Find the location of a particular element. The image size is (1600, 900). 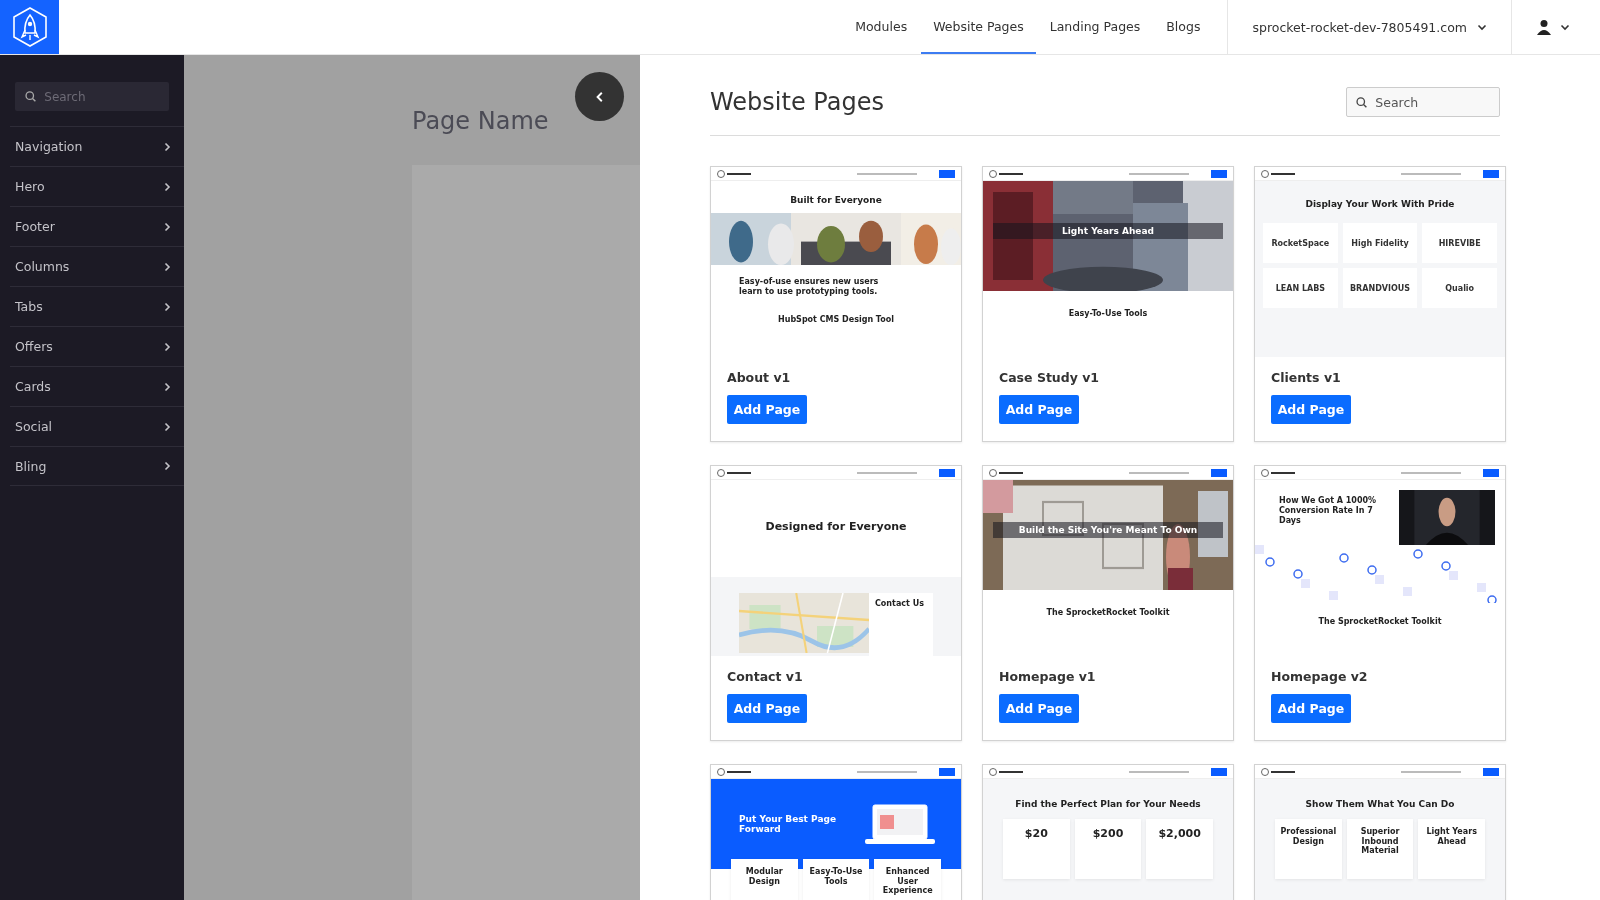

mini-card-title: $2,000 is located at coordinates (1179, 834).